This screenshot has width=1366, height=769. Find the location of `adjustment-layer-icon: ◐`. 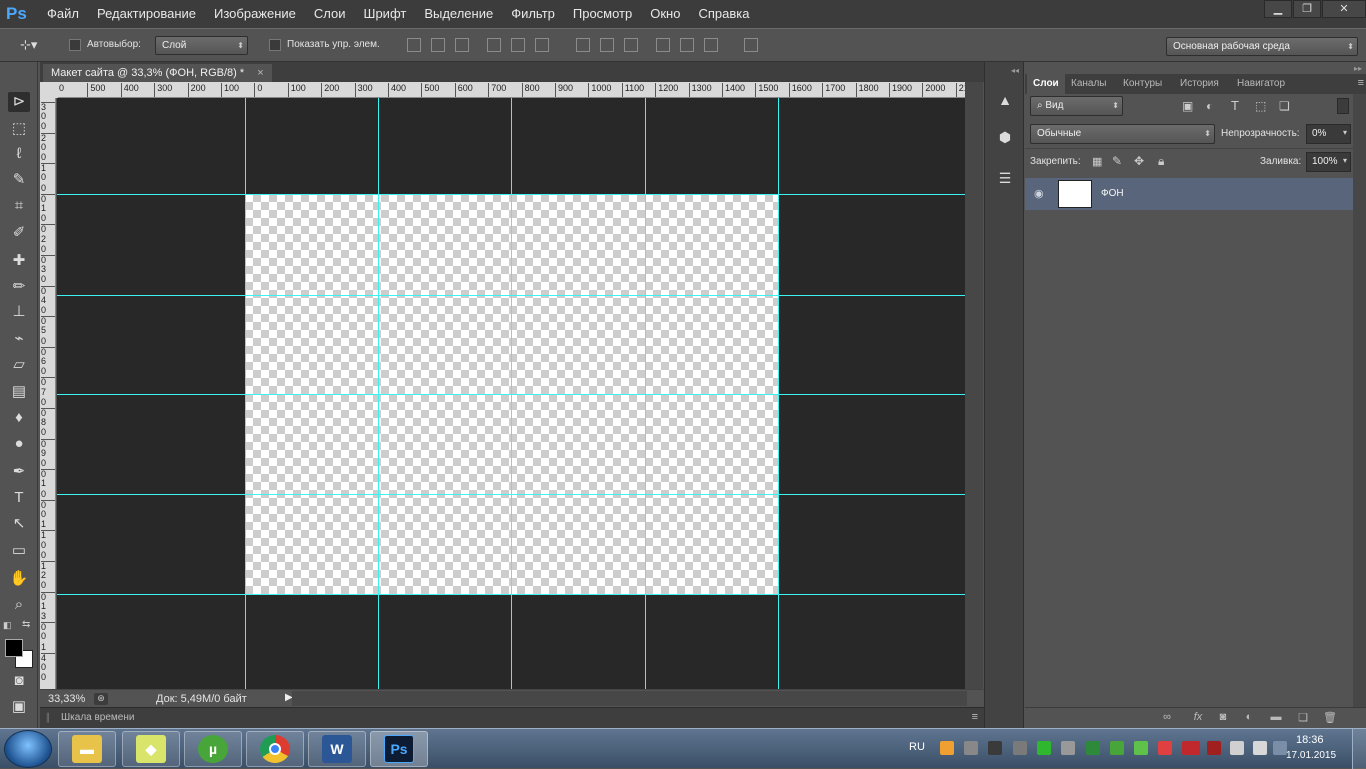

adjustment-layer-icon: ◐ is located at coordinates (1249, 718).